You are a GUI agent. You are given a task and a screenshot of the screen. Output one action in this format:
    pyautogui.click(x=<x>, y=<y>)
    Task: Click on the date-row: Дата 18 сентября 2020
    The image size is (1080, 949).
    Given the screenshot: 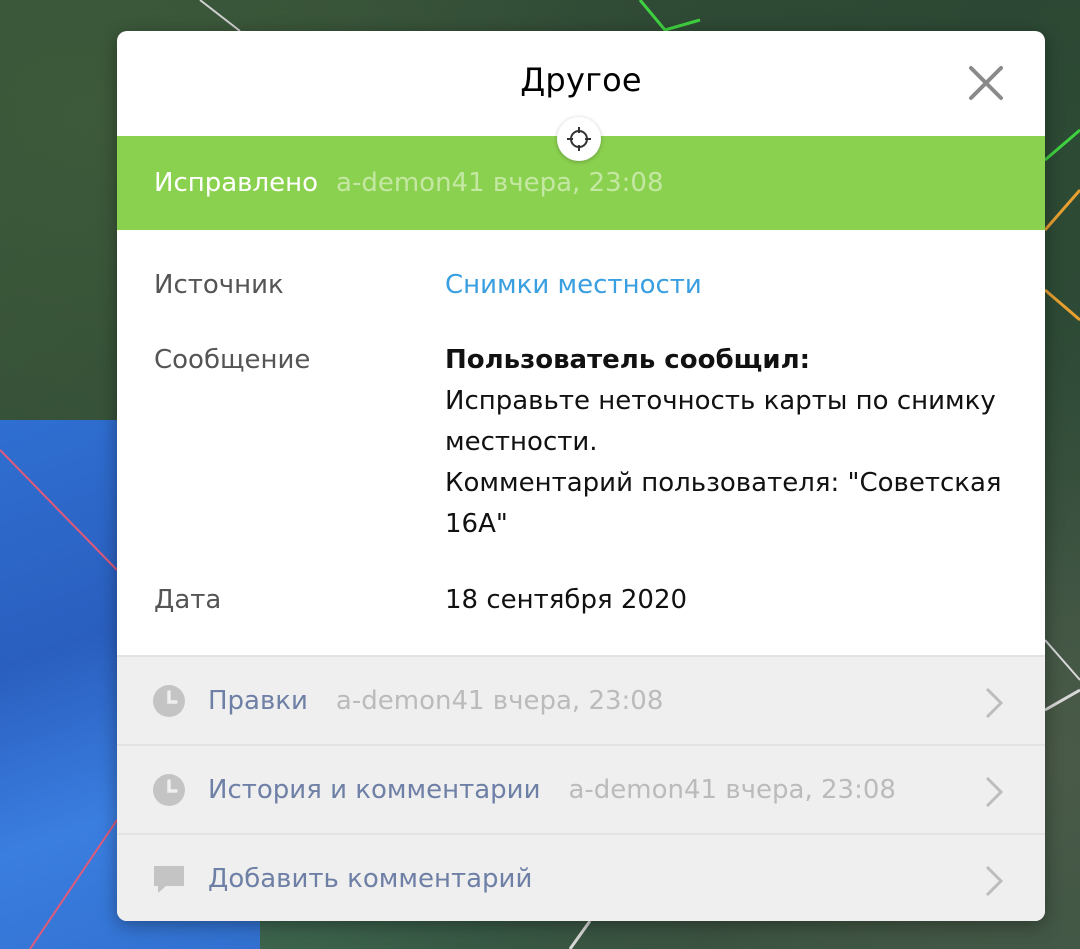 What is the action you would take?
    pyautogui.click(x=581, y=600)
    